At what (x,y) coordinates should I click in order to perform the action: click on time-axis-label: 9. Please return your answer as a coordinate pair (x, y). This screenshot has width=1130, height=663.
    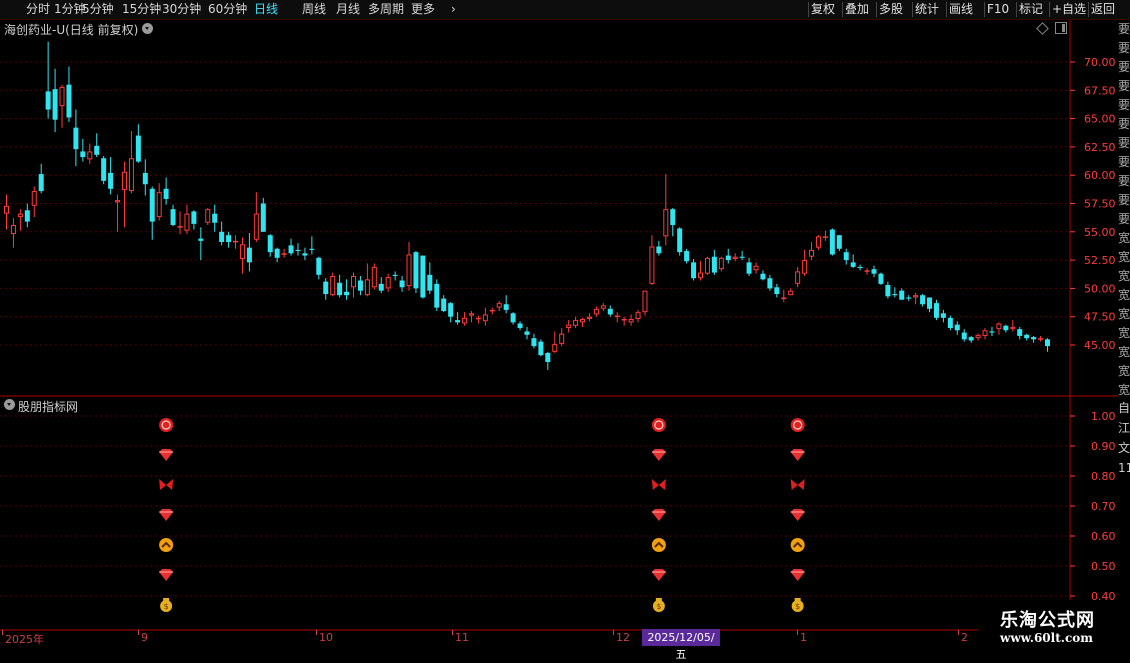
    Looking at the image, I should click on (144, 637).